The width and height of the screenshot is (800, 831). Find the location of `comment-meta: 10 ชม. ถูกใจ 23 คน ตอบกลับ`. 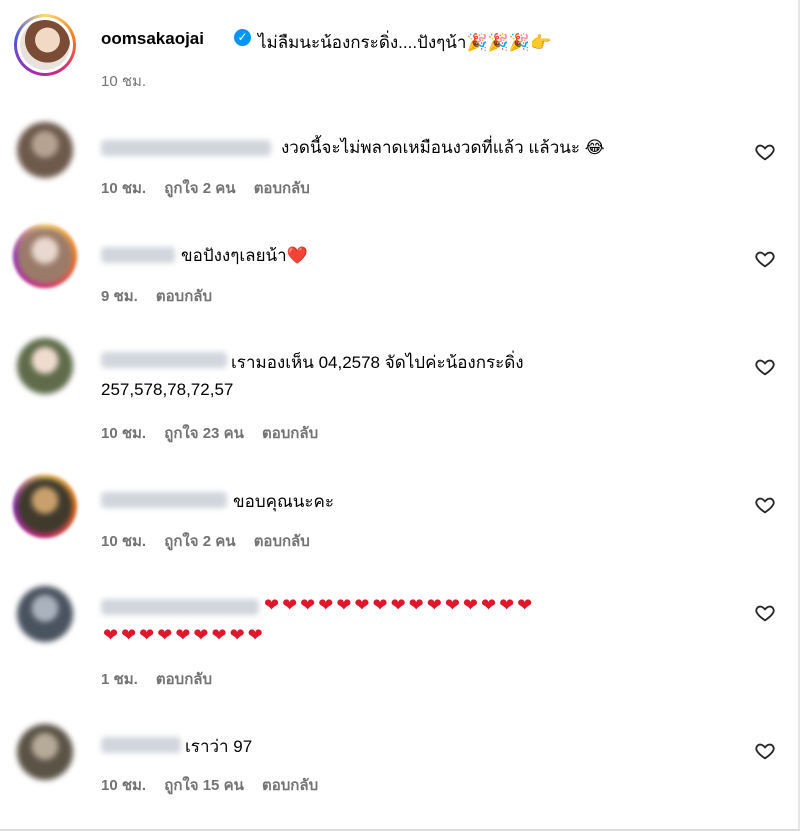

comment-meta: 10 ชม. ถูกใจ 23 คน ตอบกลับ is located at coordinates (216, 433).